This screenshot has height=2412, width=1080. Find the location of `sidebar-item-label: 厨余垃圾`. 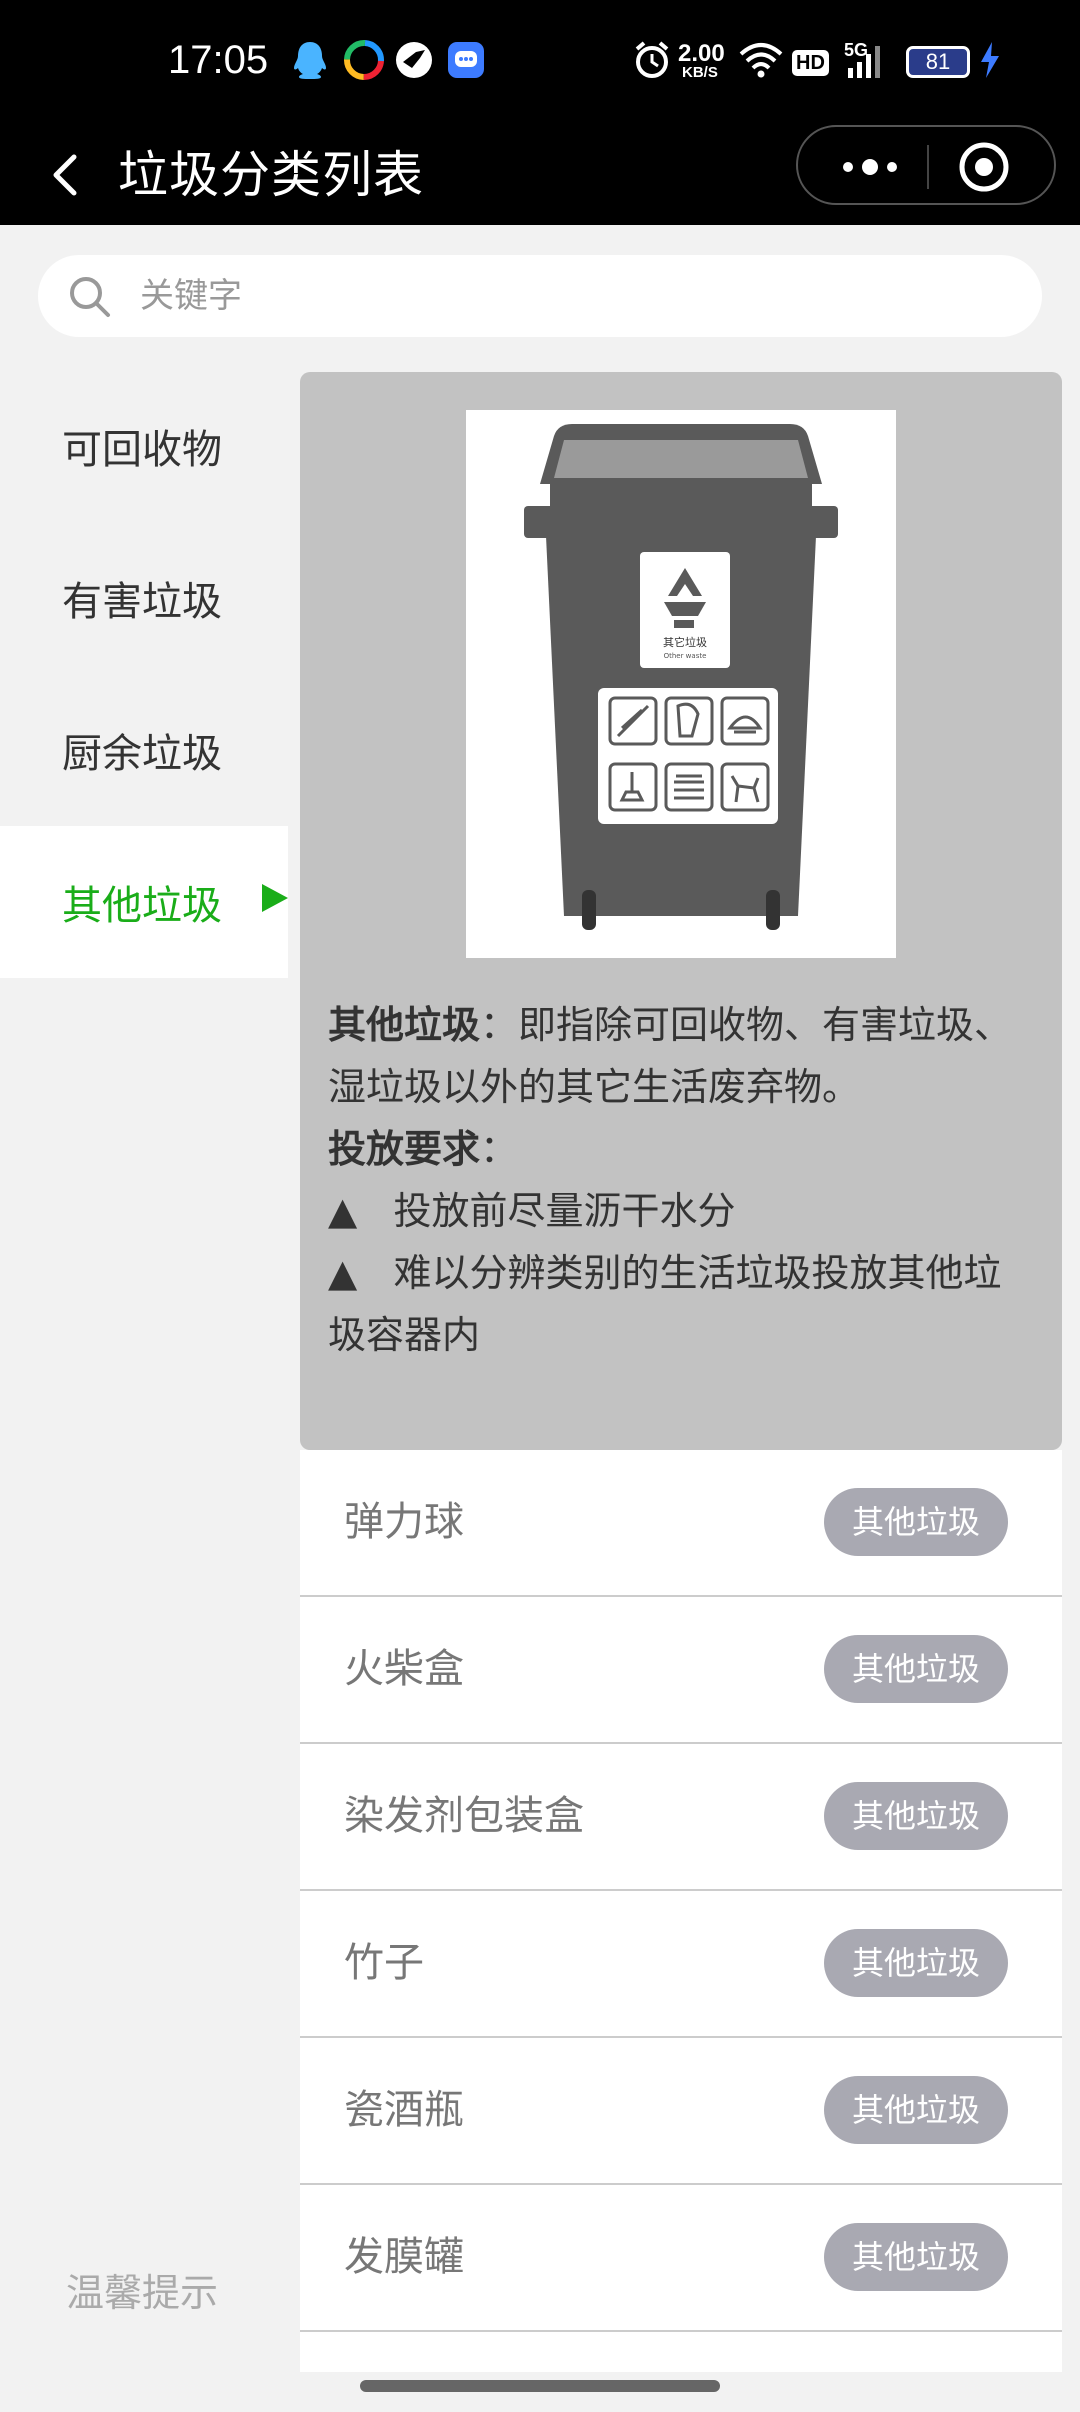

sidebar-item-label: 厨余垃圾 is located at coordinates (142, 754).